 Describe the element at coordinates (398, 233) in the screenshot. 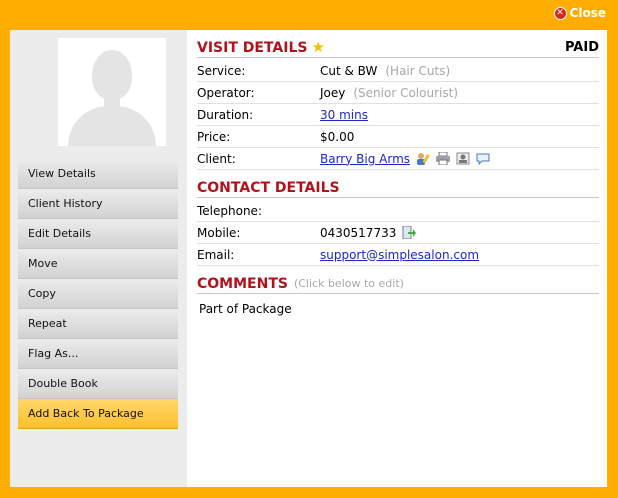

I see `mobile-row: Mobile: 0430517733` at that location.